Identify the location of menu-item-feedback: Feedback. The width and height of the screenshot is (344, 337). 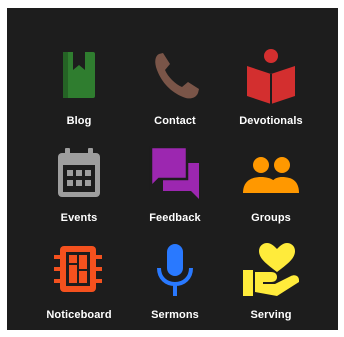
(175, 189).